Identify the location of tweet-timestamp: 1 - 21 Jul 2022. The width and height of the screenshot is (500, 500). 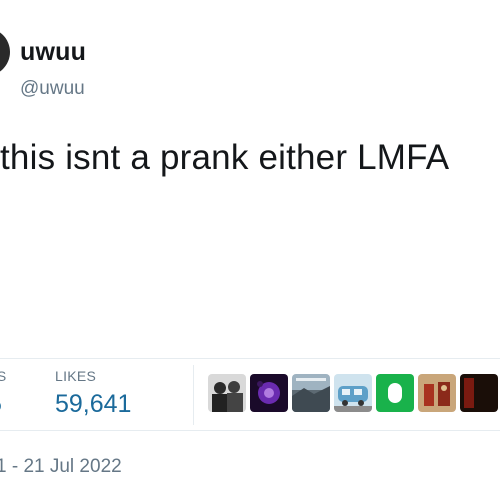
(61, 467).